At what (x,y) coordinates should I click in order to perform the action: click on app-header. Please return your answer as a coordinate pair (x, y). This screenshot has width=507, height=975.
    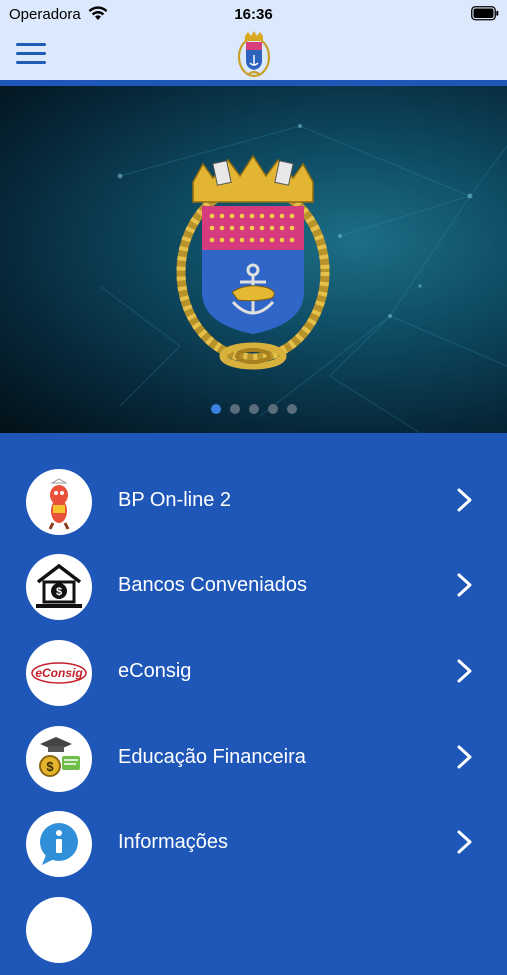
    Looking at the image, I should click on (253, 55).